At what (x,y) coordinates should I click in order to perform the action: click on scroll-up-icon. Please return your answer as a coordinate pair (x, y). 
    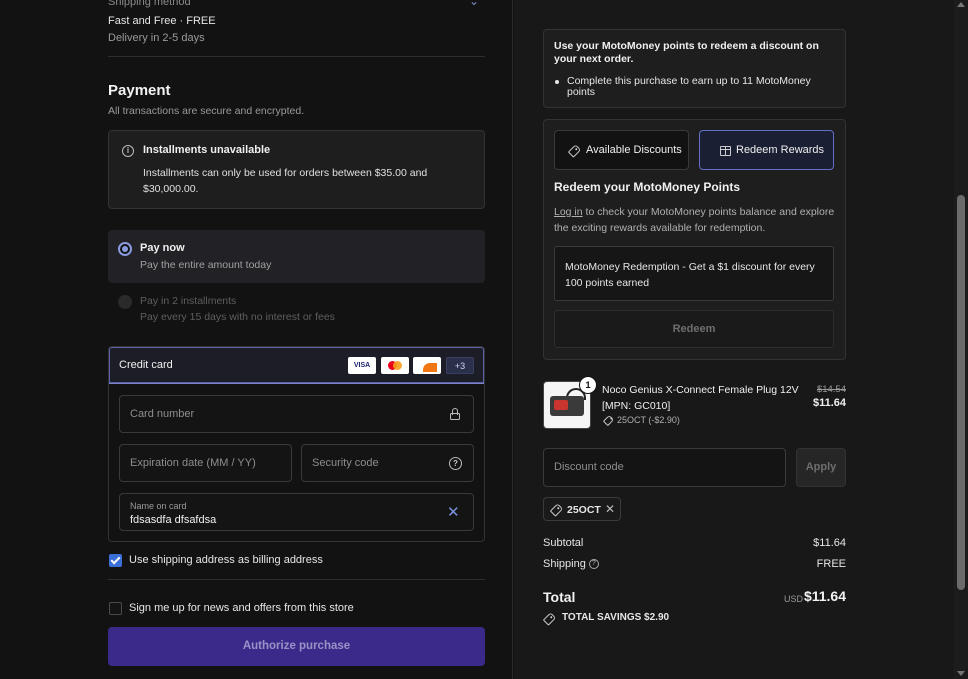
    Looking at the image, I should click on (961, 4).